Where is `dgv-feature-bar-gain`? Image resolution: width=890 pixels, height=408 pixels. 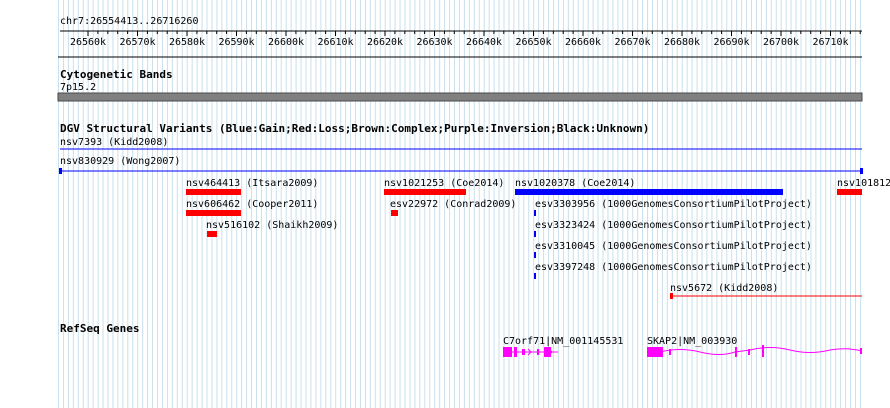 dgv-feature-bar-gain is located at coordinates (649, 192).